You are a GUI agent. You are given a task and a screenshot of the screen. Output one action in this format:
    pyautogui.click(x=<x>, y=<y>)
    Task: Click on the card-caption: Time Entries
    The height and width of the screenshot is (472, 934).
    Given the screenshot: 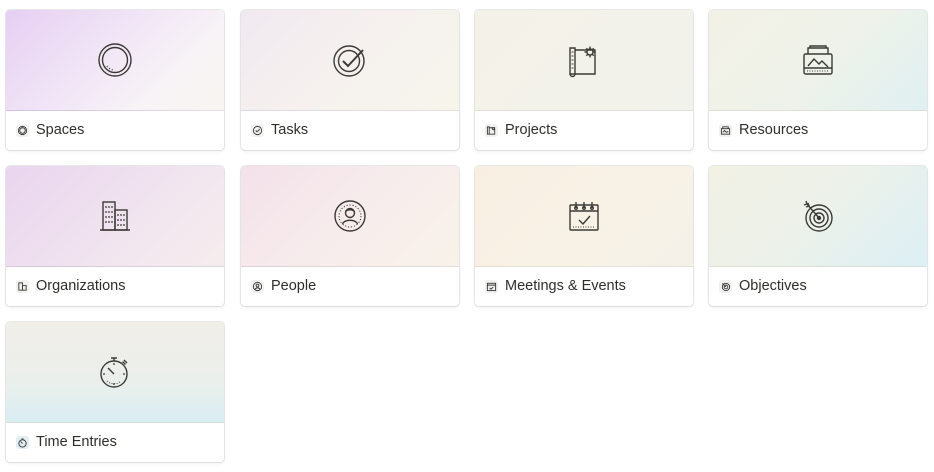 What is the action you would take?
    pyautogui.click(x=116, y=442)
    